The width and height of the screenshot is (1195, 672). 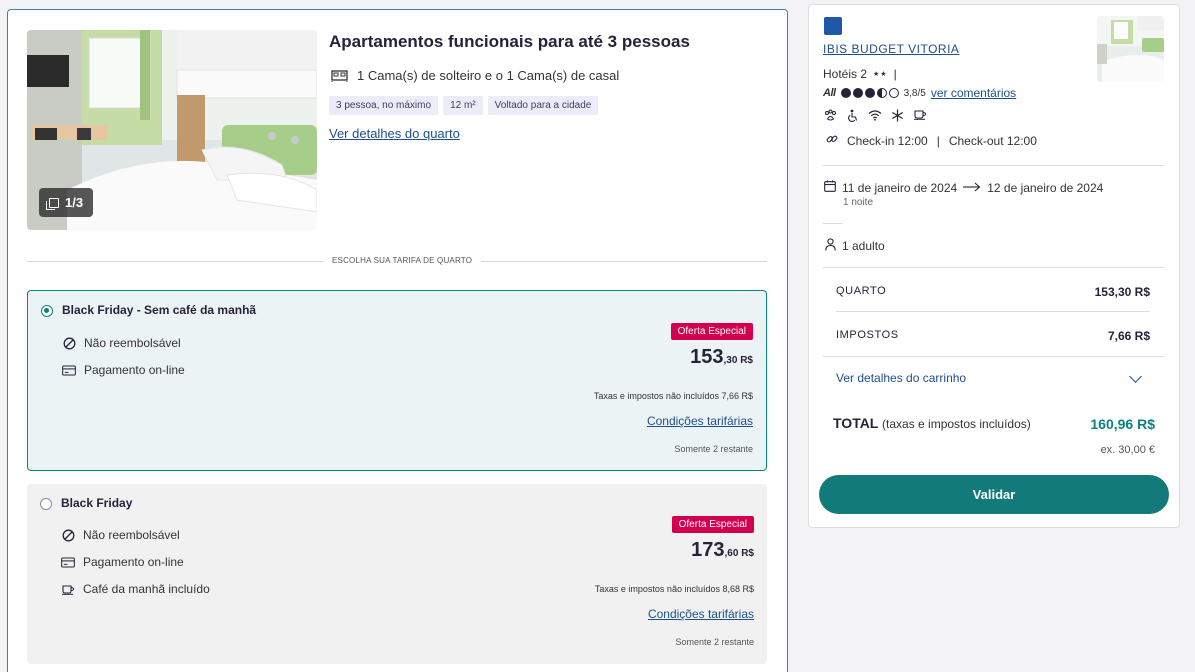 I want to click on price-line-taxes: IMPOSTOS 7,66 R$, so click(x=993, y=336).